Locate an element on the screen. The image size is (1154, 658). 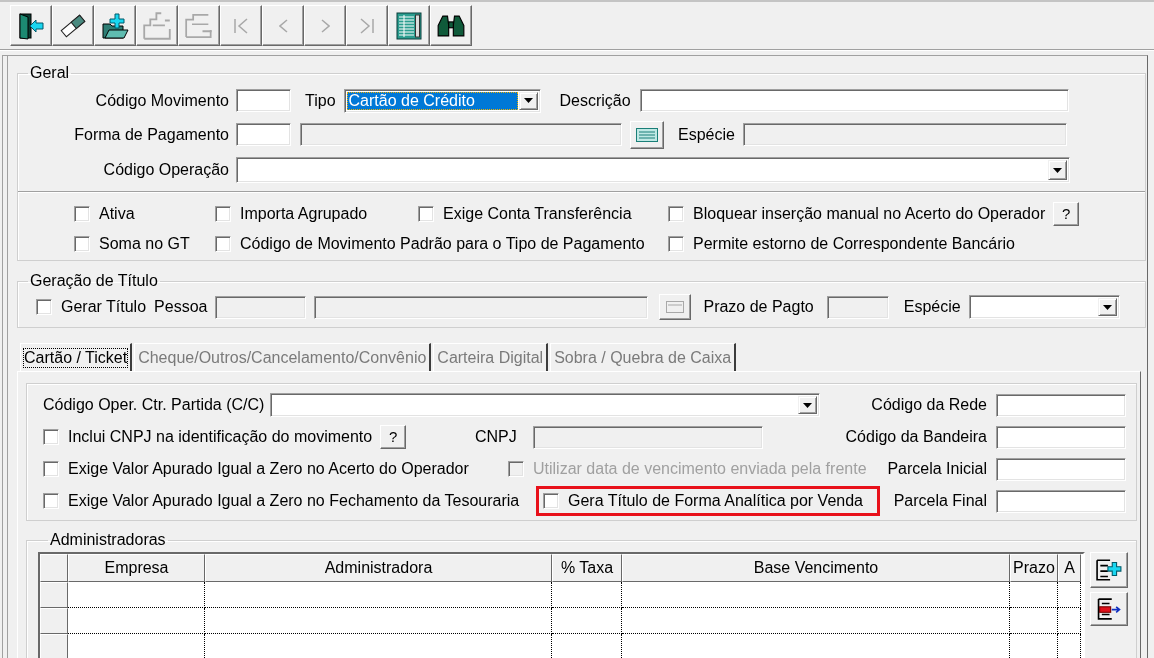
checkbox-label: Código de Movimento Padrão para o Tipo de Pagamento is located at coordinates (442, 244).